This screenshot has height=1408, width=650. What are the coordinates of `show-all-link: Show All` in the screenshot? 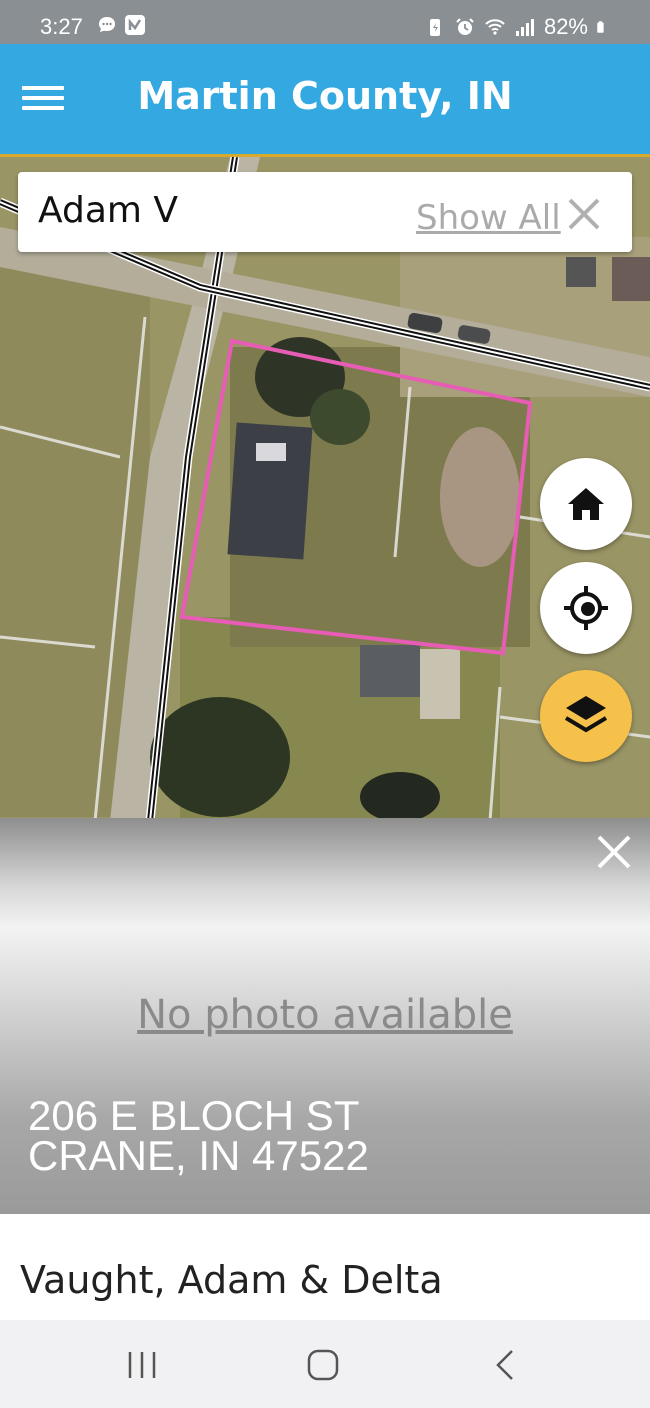 It's located at (488, 218).